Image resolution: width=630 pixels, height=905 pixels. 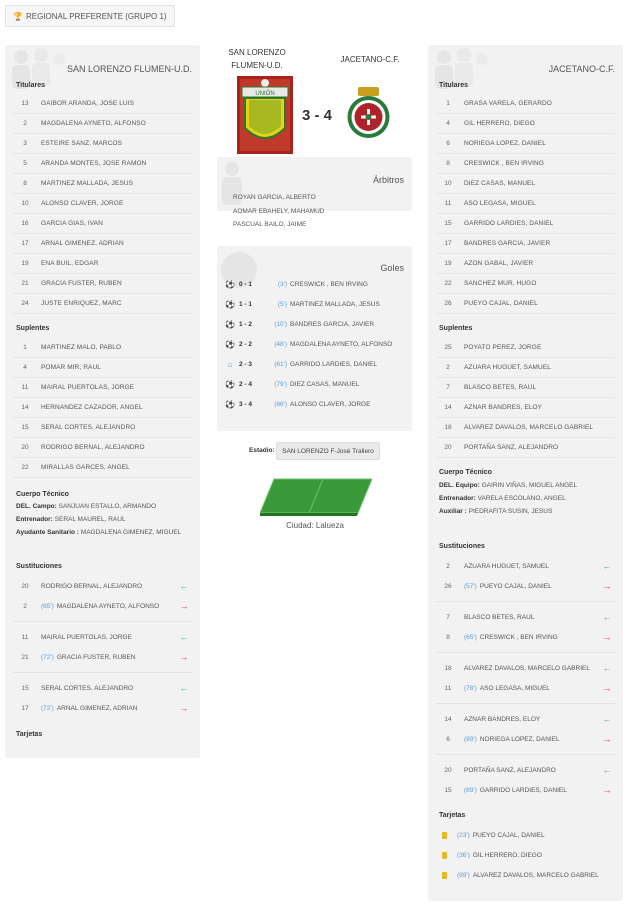 I want to click on player-name: (36') GIL HERRERO, DIEGO, so click(x=534, y=855).